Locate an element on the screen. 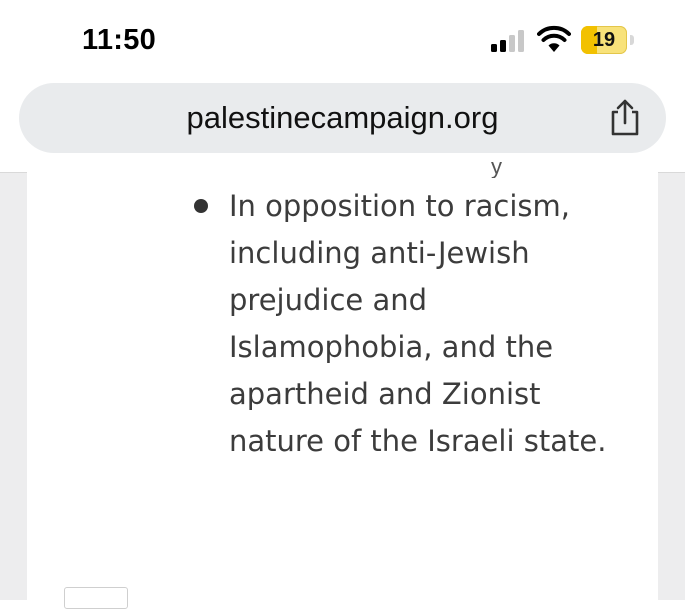 This screenshot has height=609, width=685. url-text: palestinecampaign.org is located at coordinates (342, 118).